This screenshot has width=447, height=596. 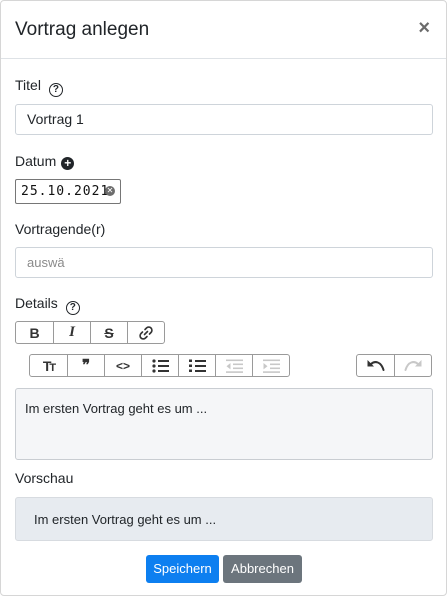 I want to click on indent-icon, so click(x=271, y=366).